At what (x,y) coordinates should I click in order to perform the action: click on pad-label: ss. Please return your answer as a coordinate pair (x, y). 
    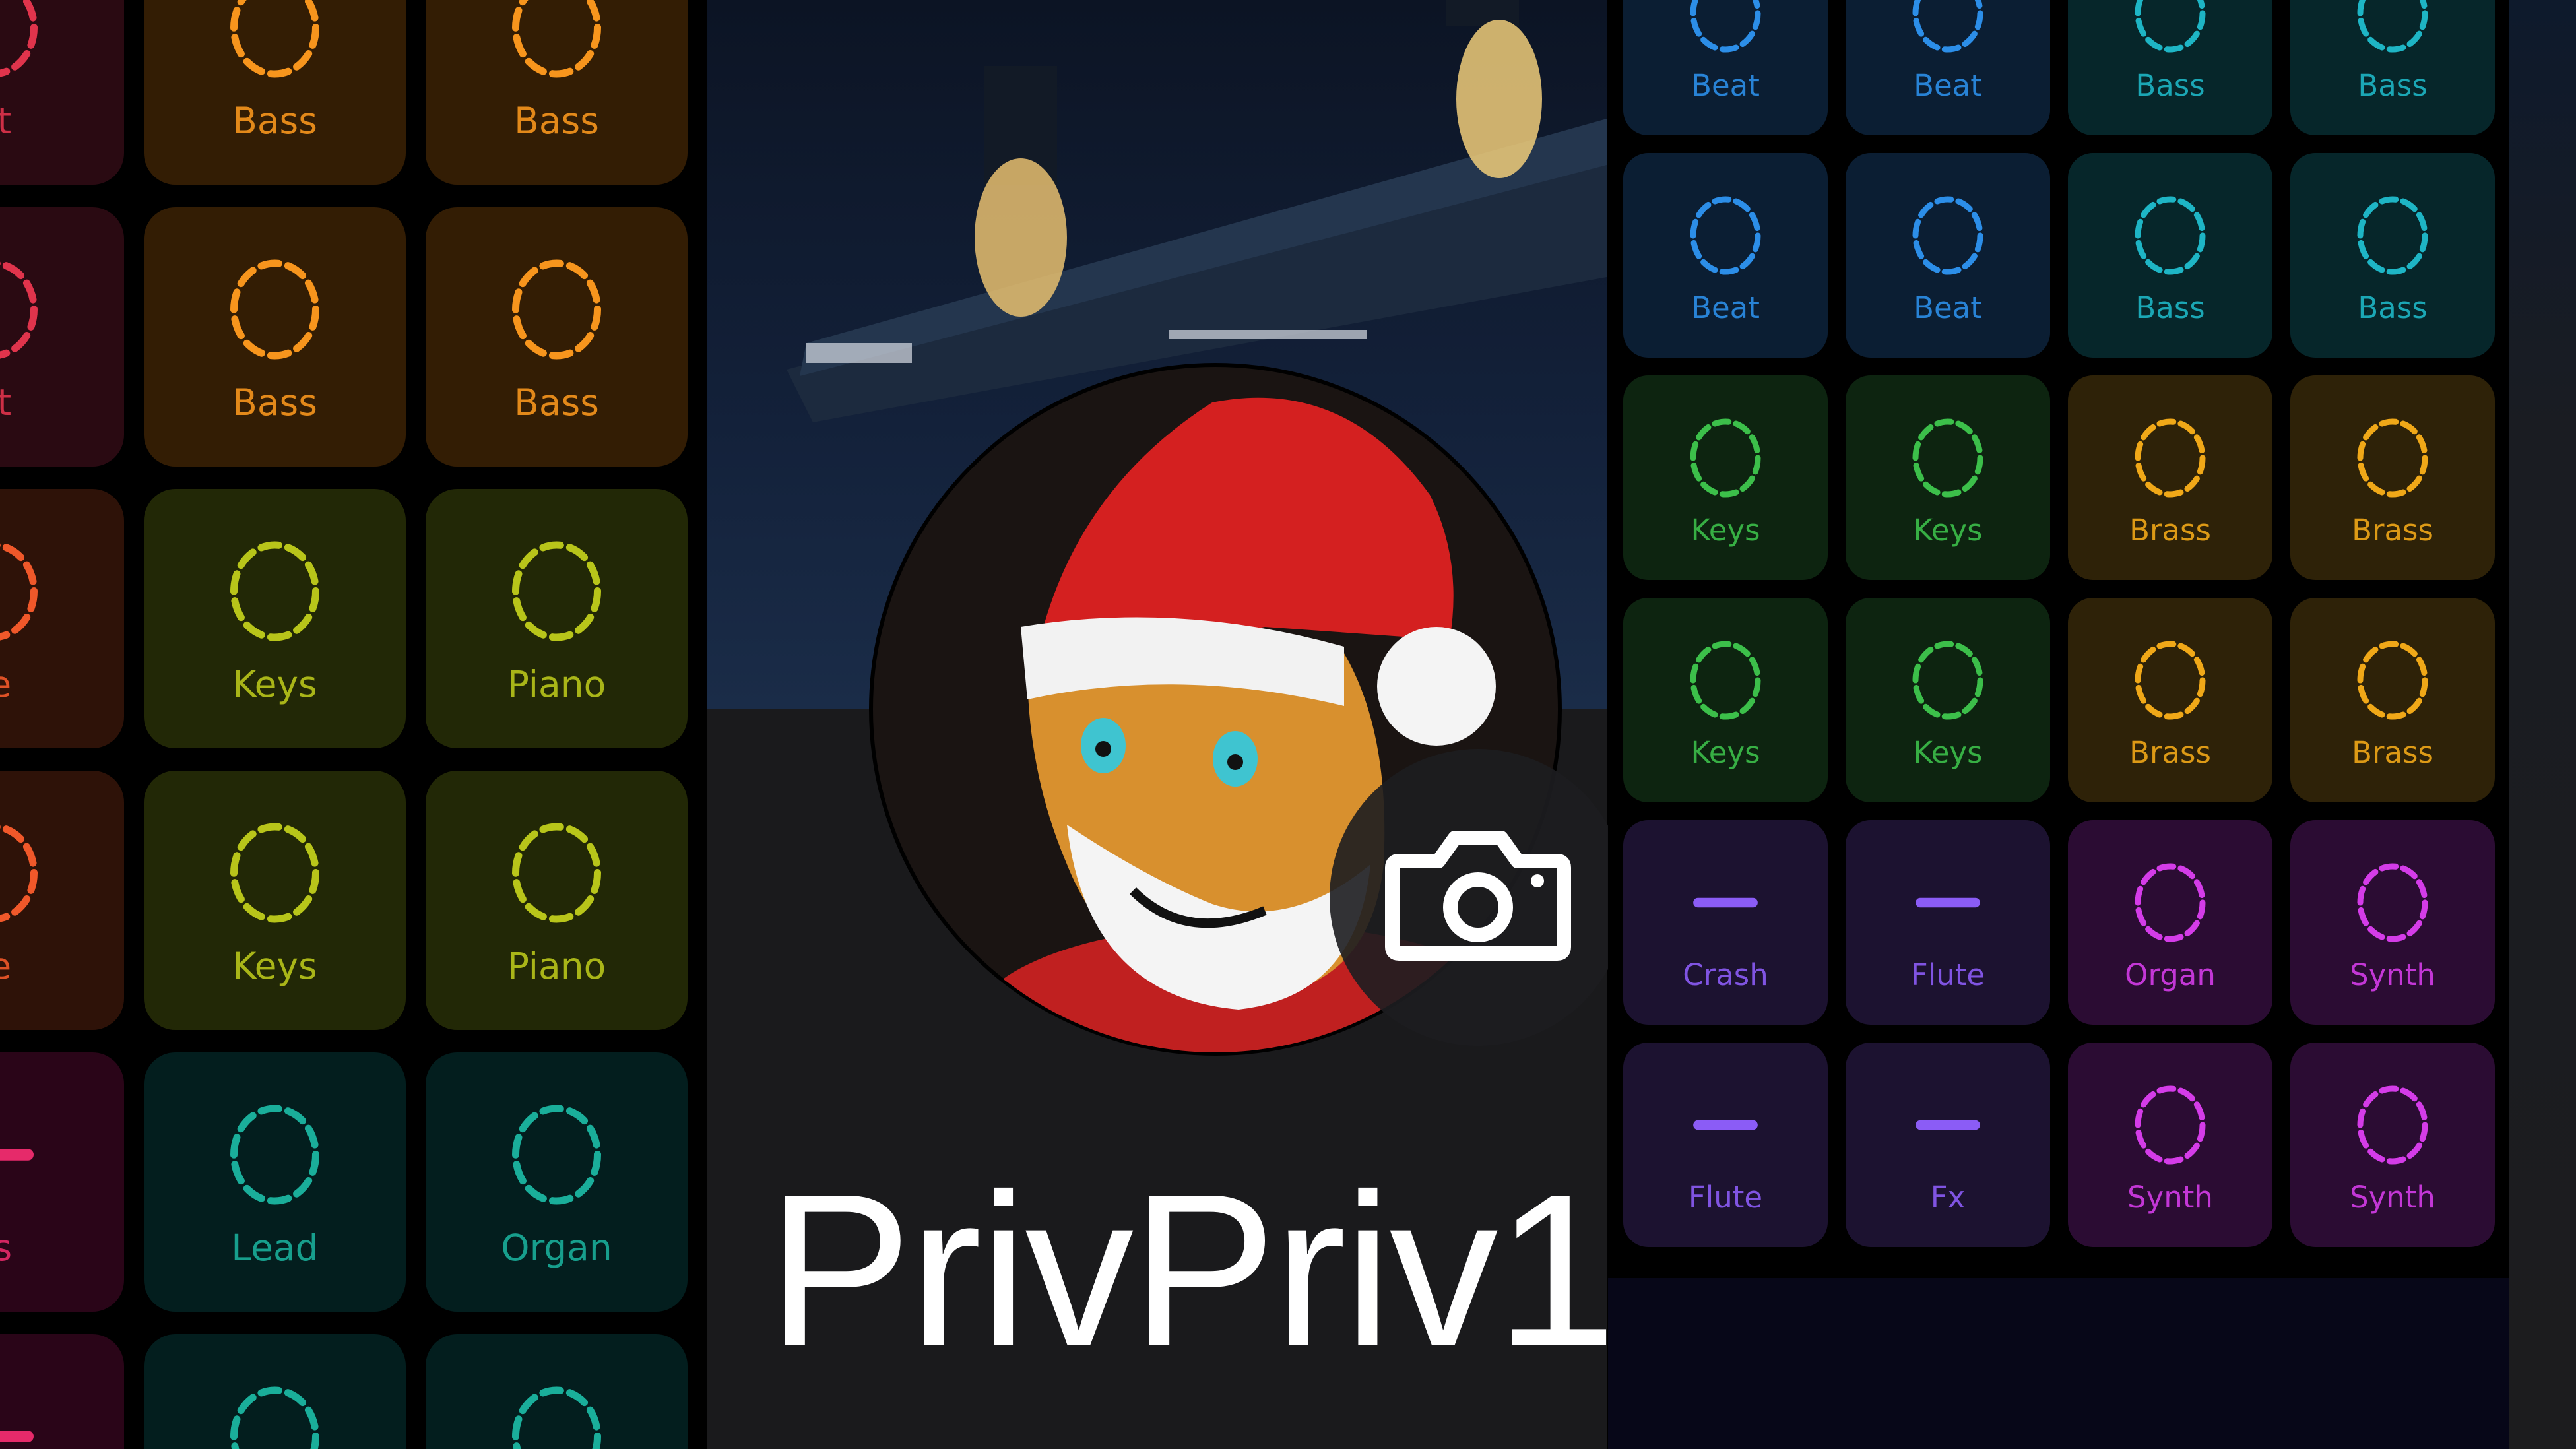
    Looking at the image, I should click on (7, 1248).